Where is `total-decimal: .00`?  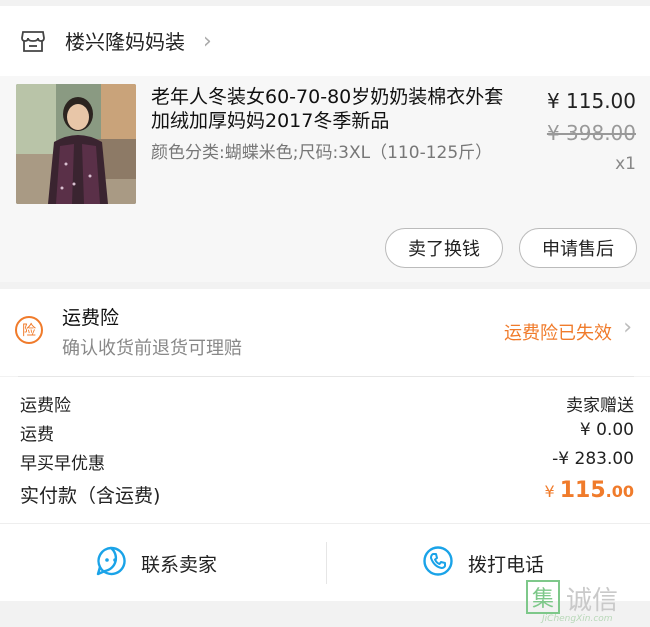
total-decimal: .00 is located at coordinates (619, 491).